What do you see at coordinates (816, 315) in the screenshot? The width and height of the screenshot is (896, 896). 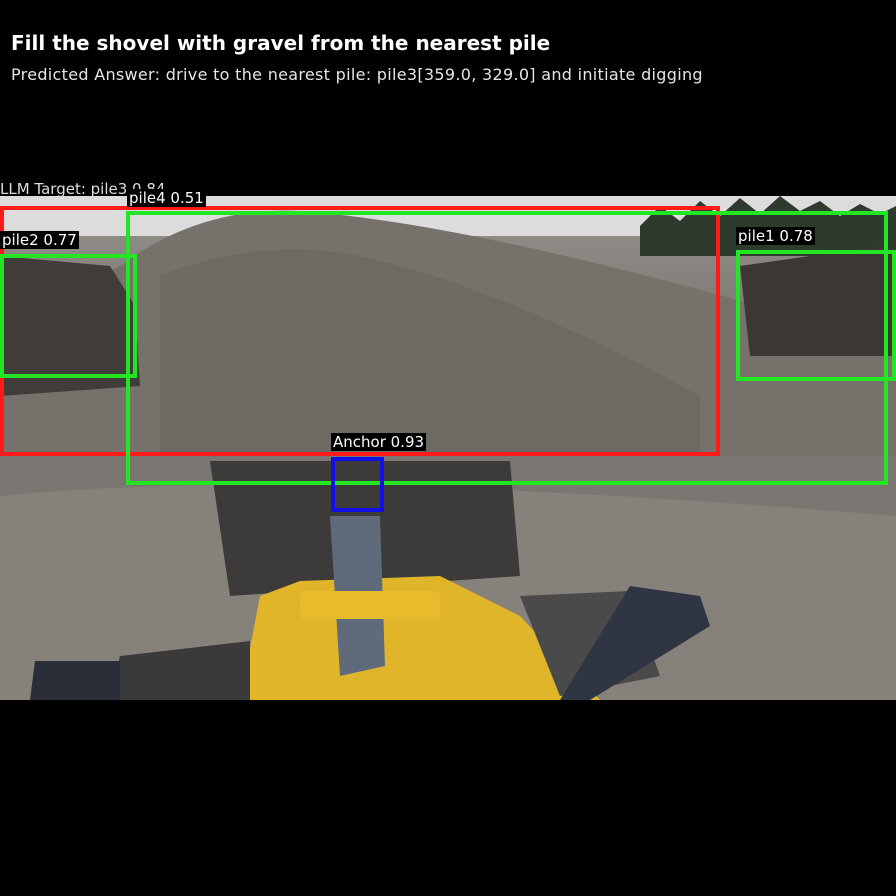 I see `pile1-green-box` at bounding box center [816, 315].